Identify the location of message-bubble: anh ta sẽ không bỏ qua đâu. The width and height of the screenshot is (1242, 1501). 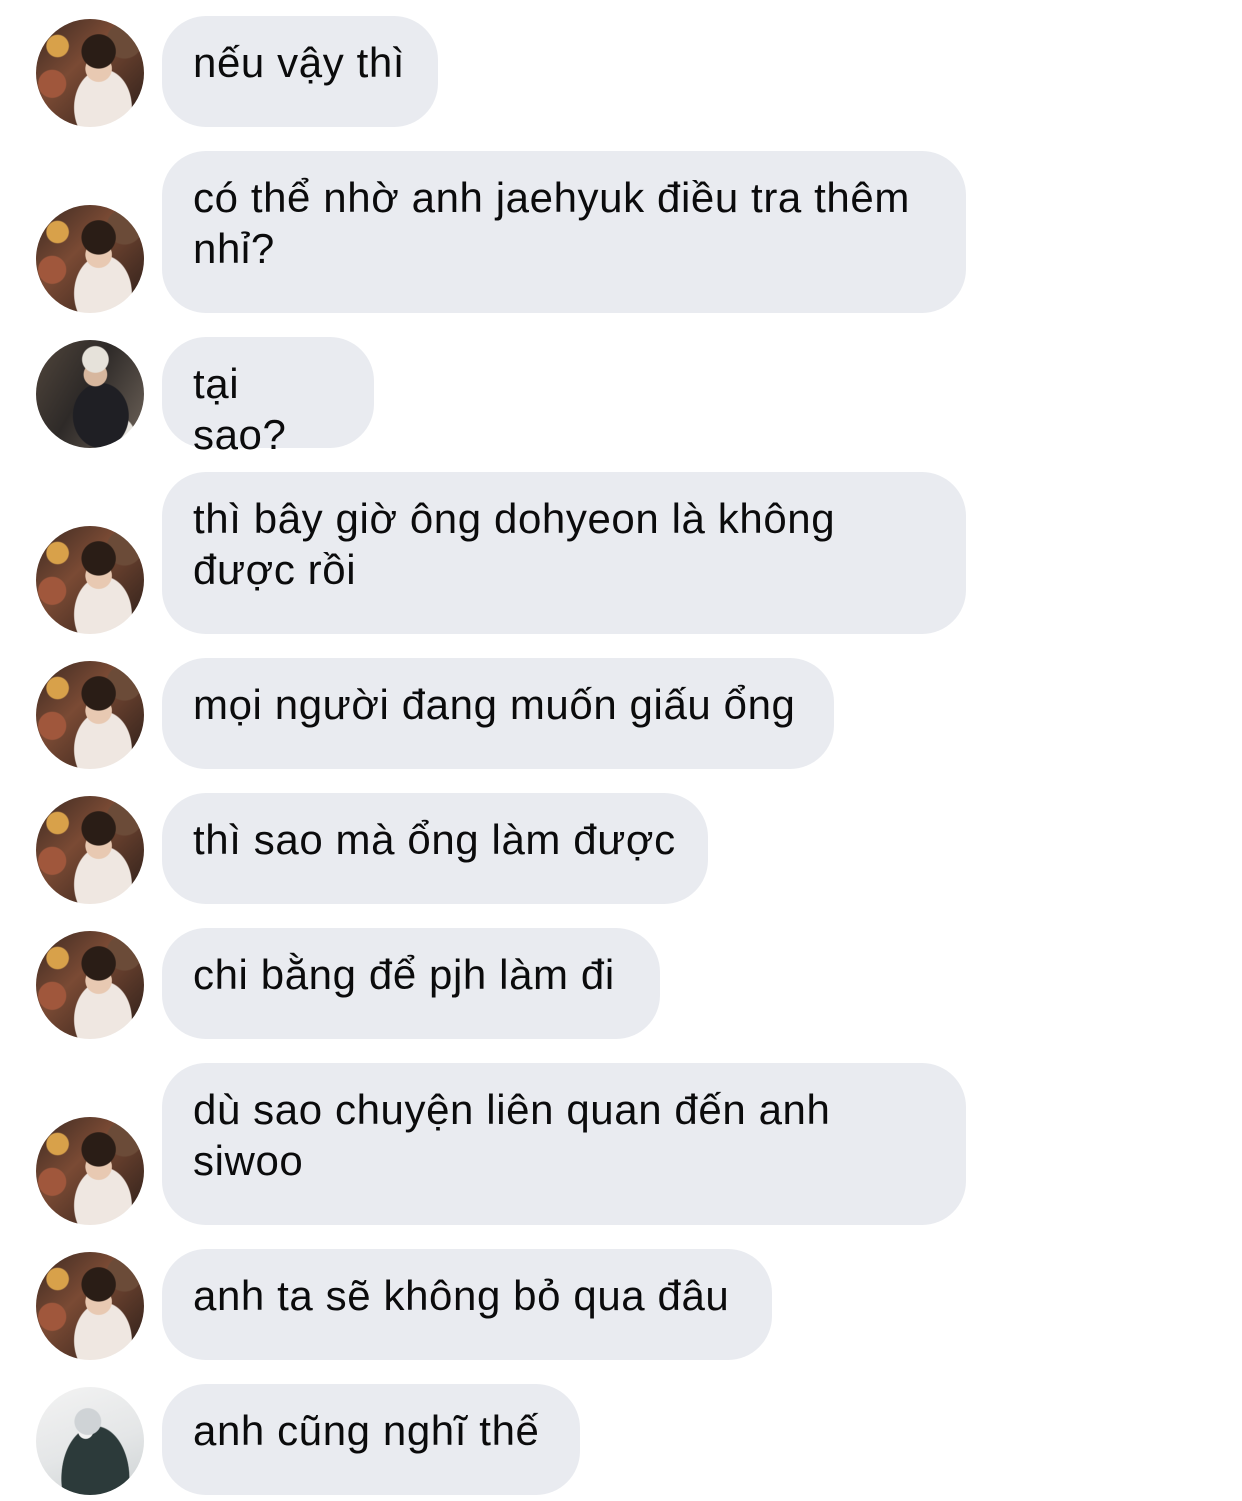
(467, 1304).